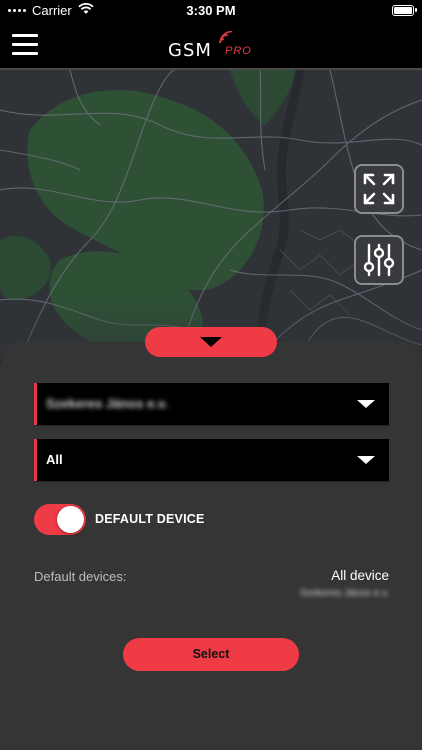 This screenshot has height=750, width=422. Describe the element at coordinates (70, 519) in the screenshot. I see `toggle-knob` at that location.